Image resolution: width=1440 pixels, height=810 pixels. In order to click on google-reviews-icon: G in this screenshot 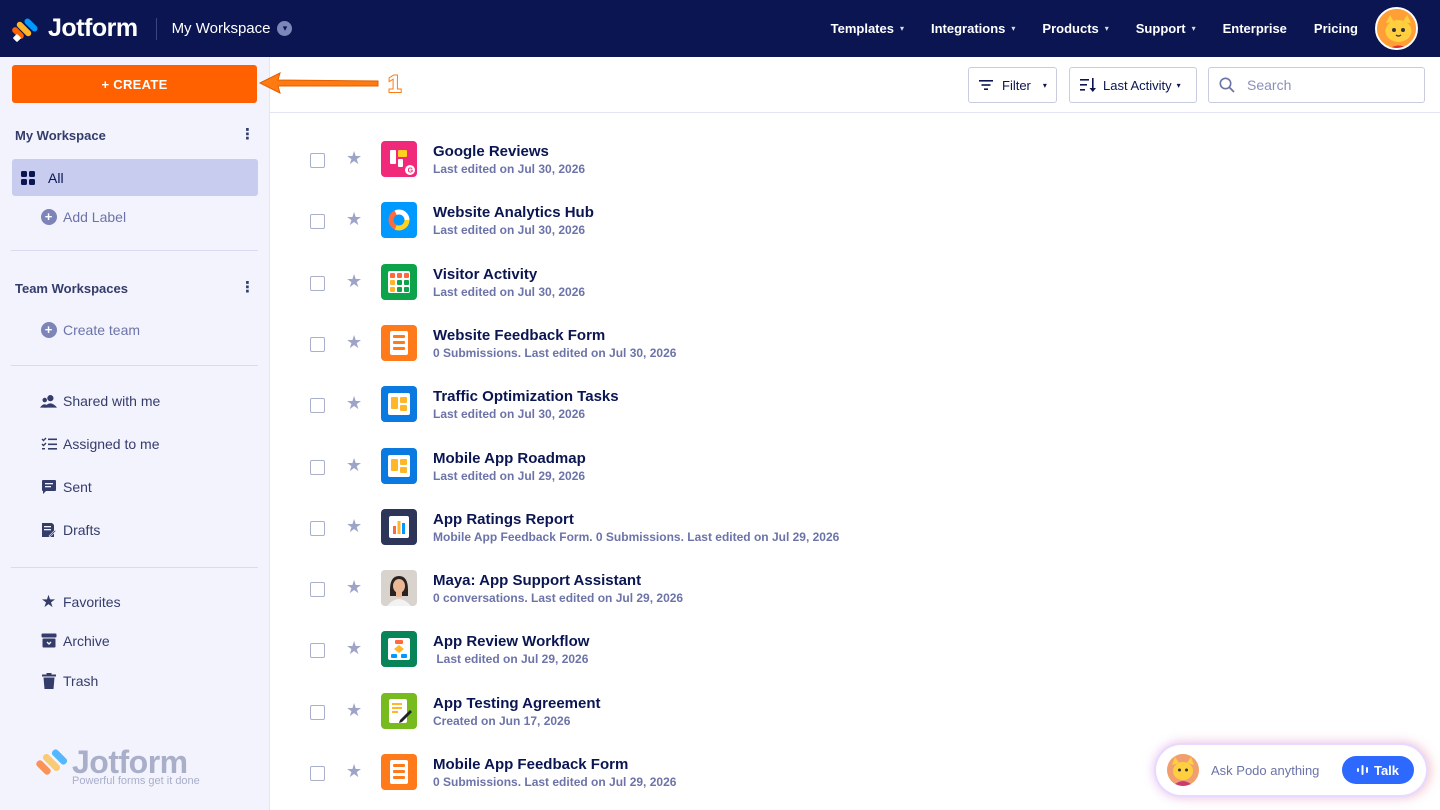, I will do `click(399, 159)`.